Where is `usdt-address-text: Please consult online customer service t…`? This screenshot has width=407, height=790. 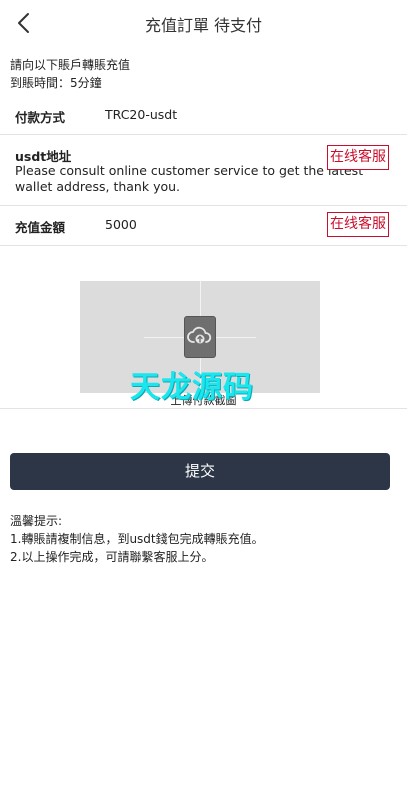 usdt-address-text: Please consult online customer service t… is located at coordinates (189, 178).